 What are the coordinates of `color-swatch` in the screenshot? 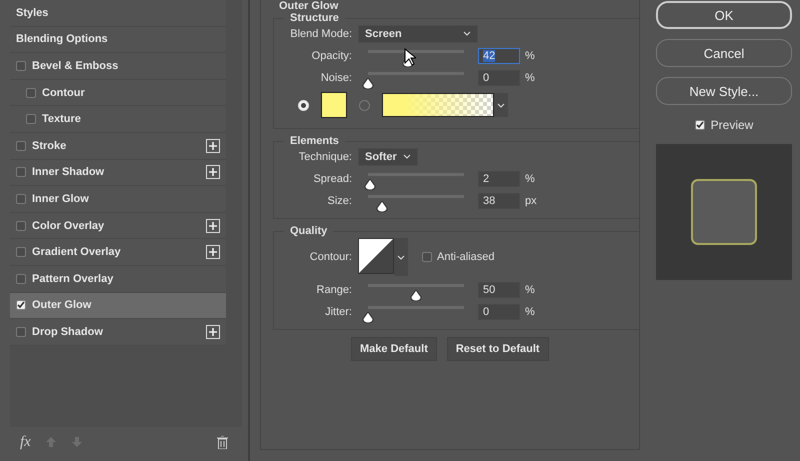 It's located at (334, 105).